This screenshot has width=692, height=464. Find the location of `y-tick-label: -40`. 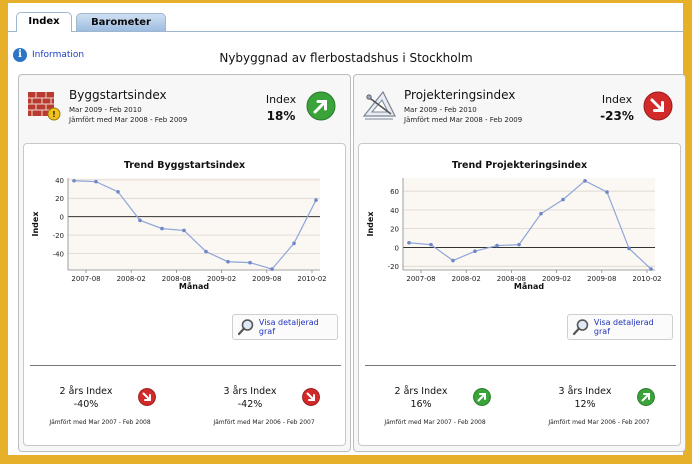

y-tick-label: -40 is located at coordinates (58, 254).